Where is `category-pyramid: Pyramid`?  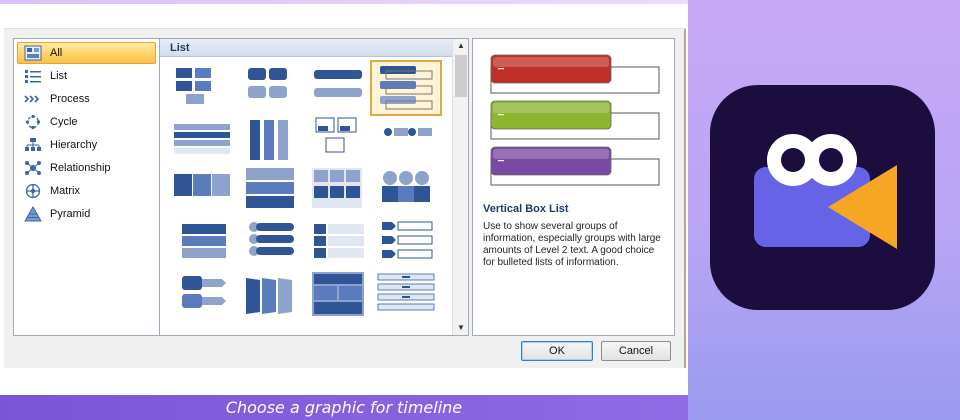
category-pyramid: Pyramid is located at coordinates (86, 214).